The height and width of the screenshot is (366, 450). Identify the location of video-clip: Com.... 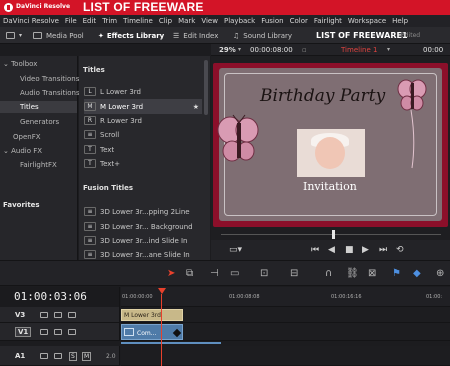
(152, 332).